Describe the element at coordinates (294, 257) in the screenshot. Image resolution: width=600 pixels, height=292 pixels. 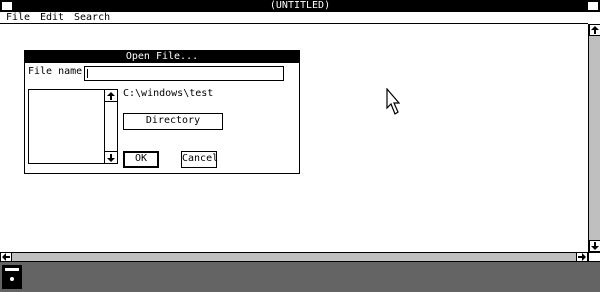
I see `horizontal-scrollbar` at that location.